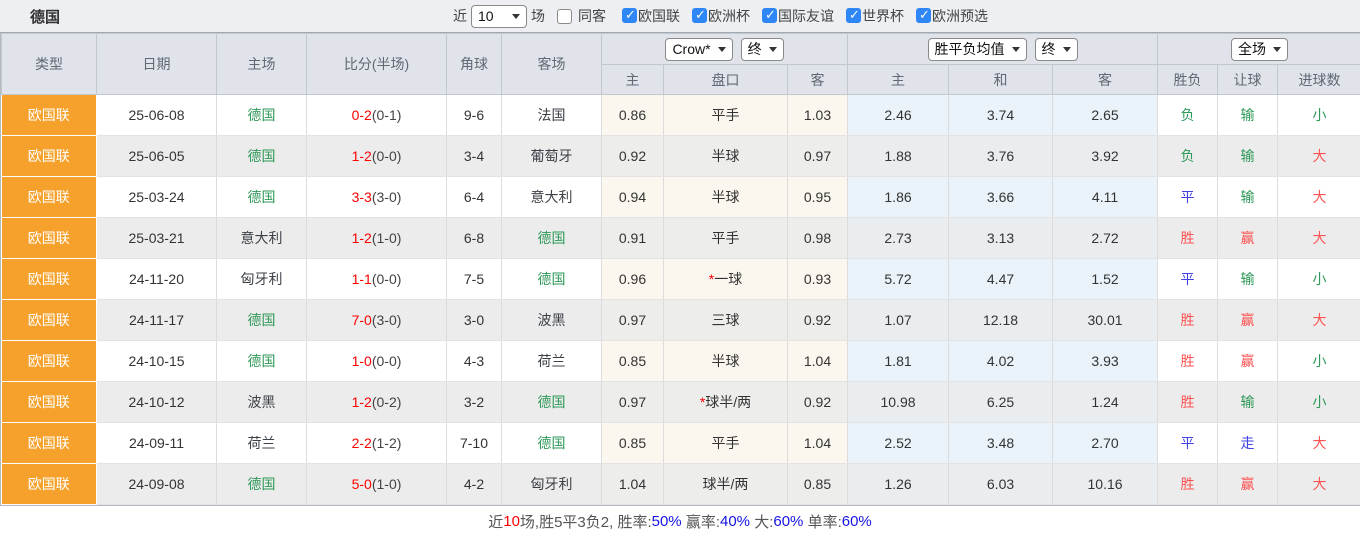 The image size is (1360, 536). Describe the element at coordinates (157, 156) in the screenshot. I see `date-cell: 25-06-05` at that location.